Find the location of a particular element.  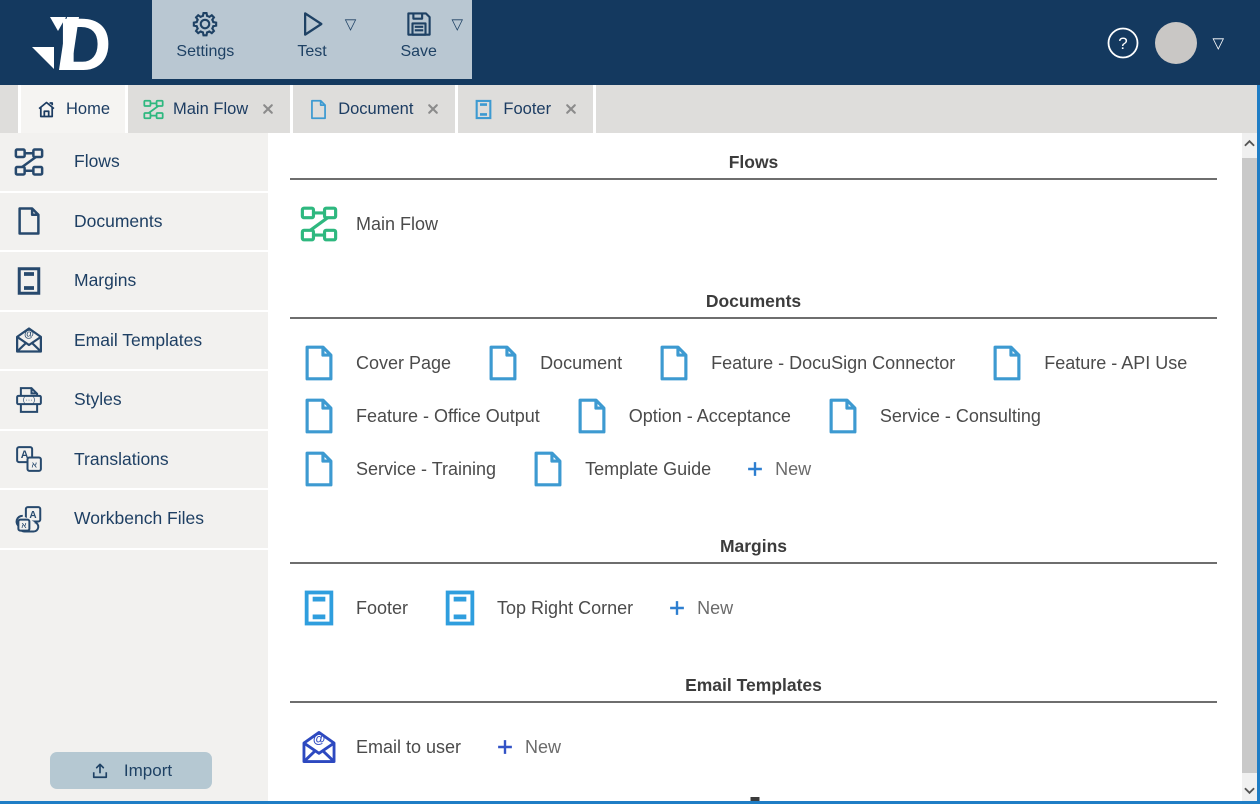

section-margins: Margins Footer Top Right Corner New is located at coordinates (753, 586).